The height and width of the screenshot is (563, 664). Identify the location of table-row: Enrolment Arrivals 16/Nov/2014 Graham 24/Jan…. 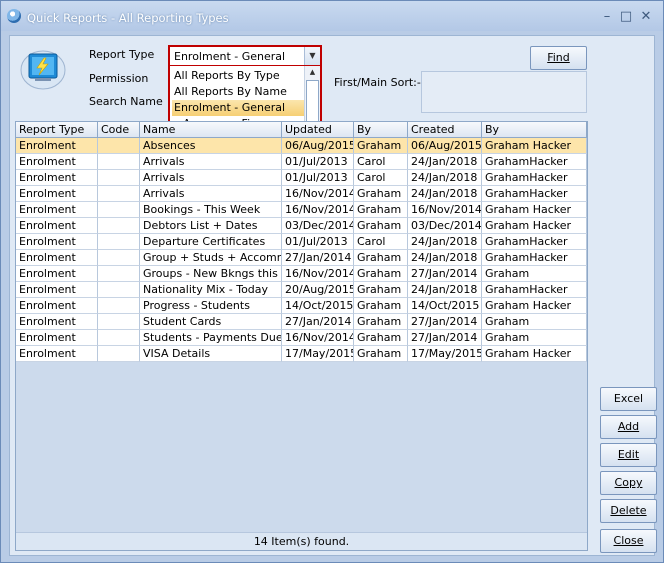
(301, 194).